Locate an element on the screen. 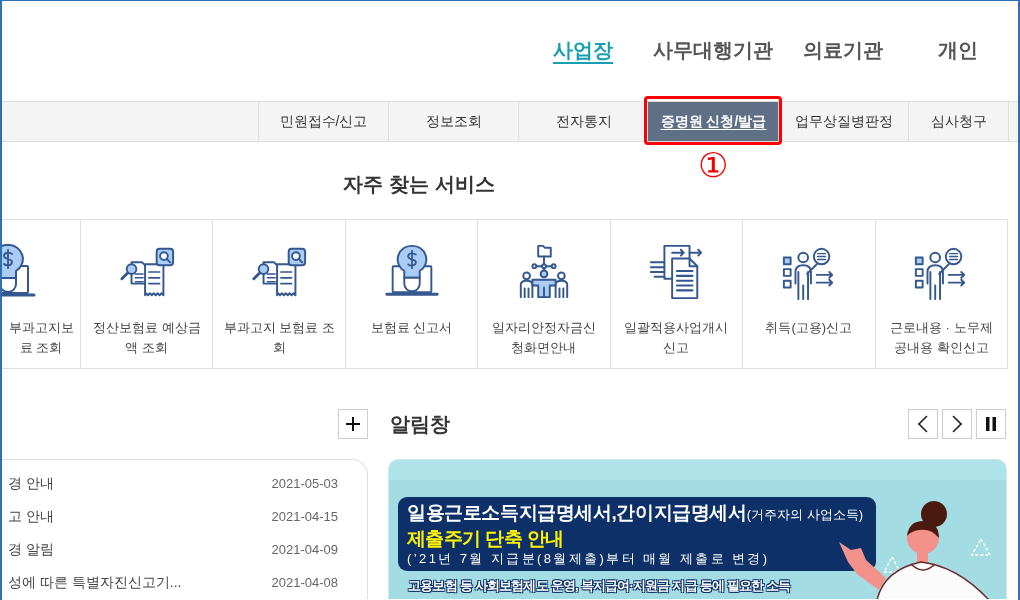  previous-button is located at coordinates (923, 424).